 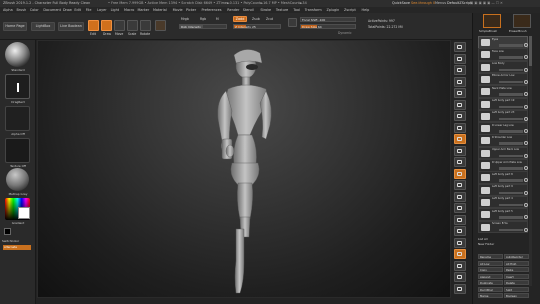 I want to click on switch-color-label: SwitchColor, so click(x=12, y=241).